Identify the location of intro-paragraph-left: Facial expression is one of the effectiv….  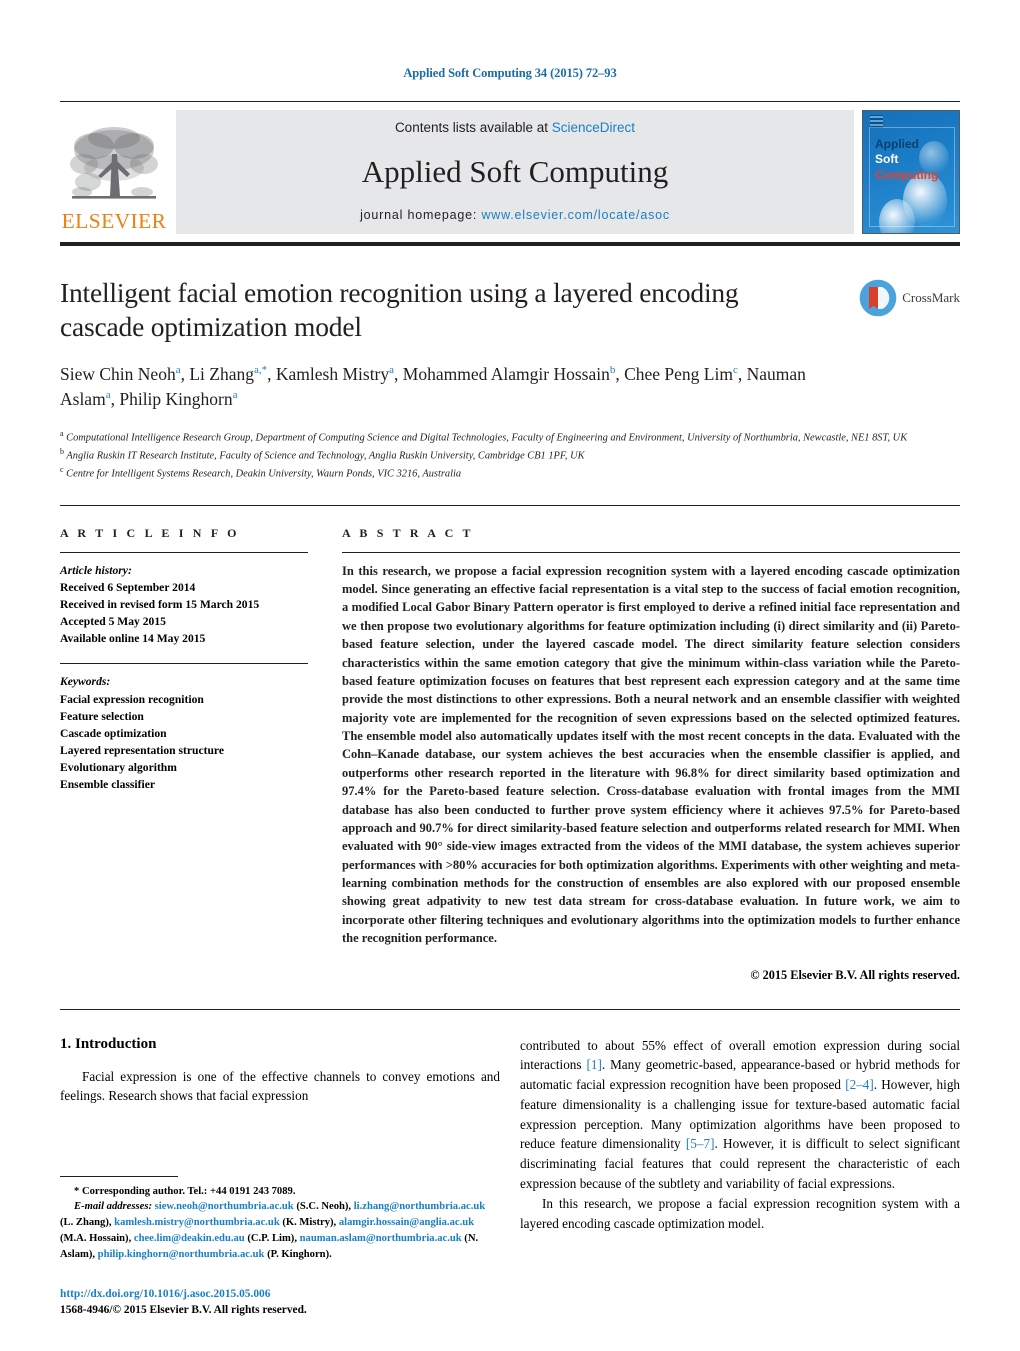
(280, 1086).